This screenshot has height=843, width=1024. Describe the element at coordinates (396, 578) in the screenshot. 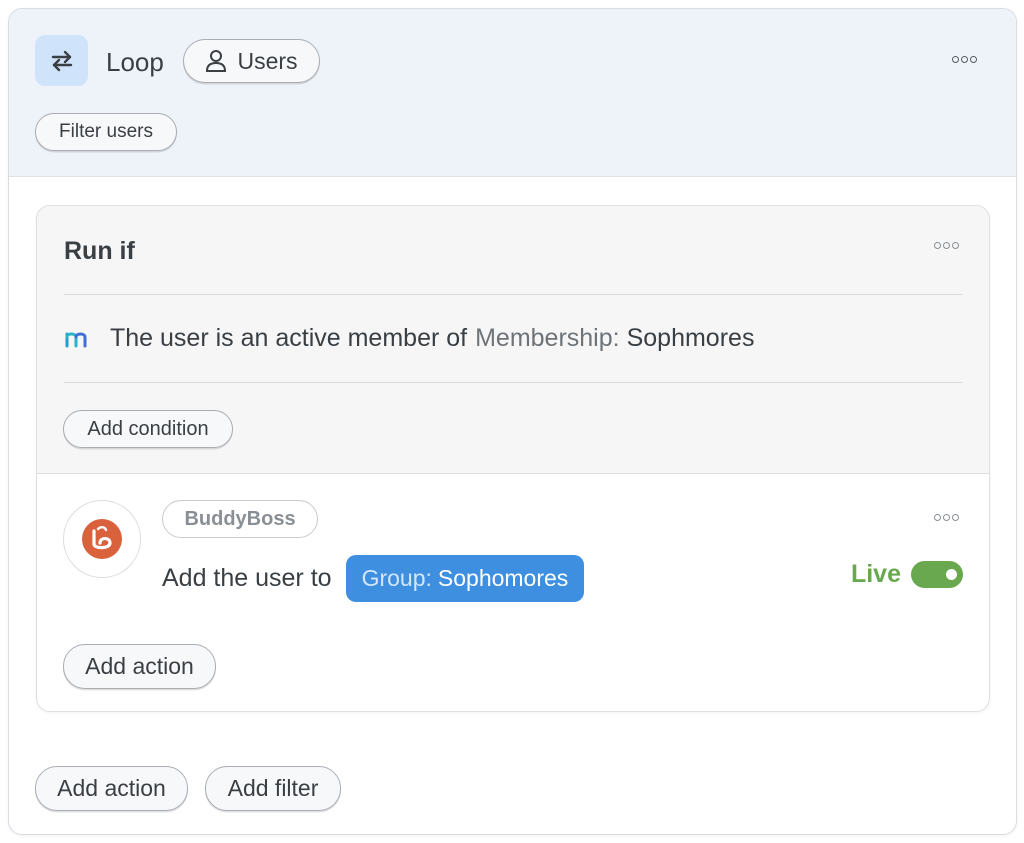

I see `group-token-key: Group:` at that location.